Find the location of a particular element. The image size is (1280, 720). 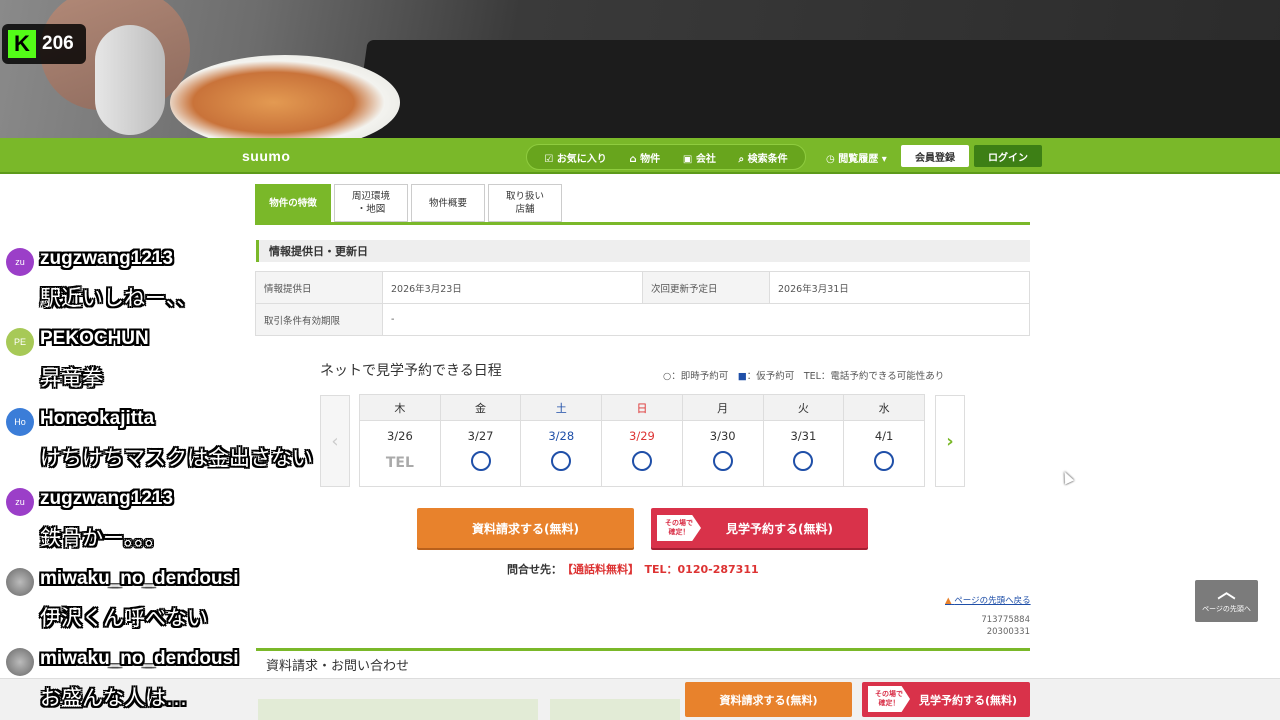

calendar-weekday-row: 木 金 土 日 月 火 水 is located at coordinates (642, 407).